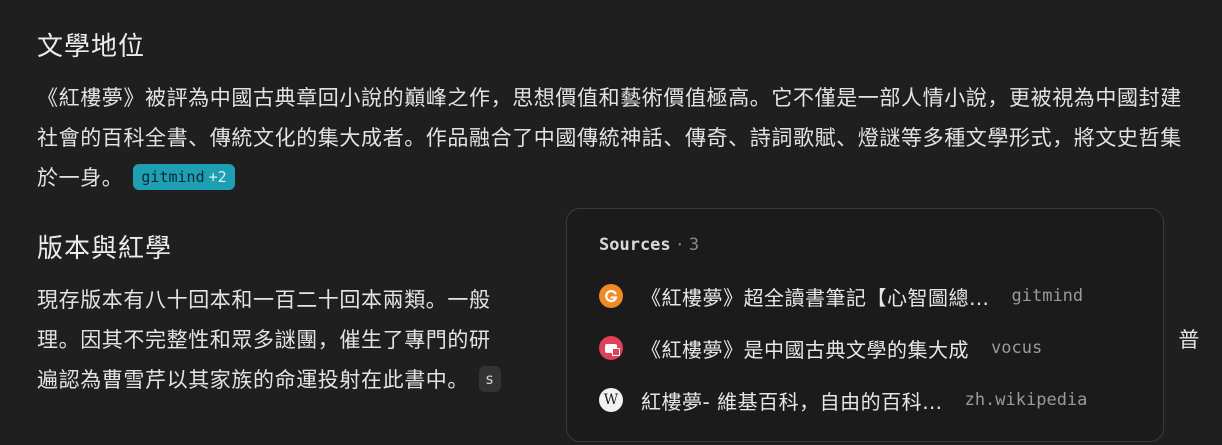  I want to click on source-item-vocus: 《紅樓夢》是中國古典文學的集大成 vocus, so click(869, 348).